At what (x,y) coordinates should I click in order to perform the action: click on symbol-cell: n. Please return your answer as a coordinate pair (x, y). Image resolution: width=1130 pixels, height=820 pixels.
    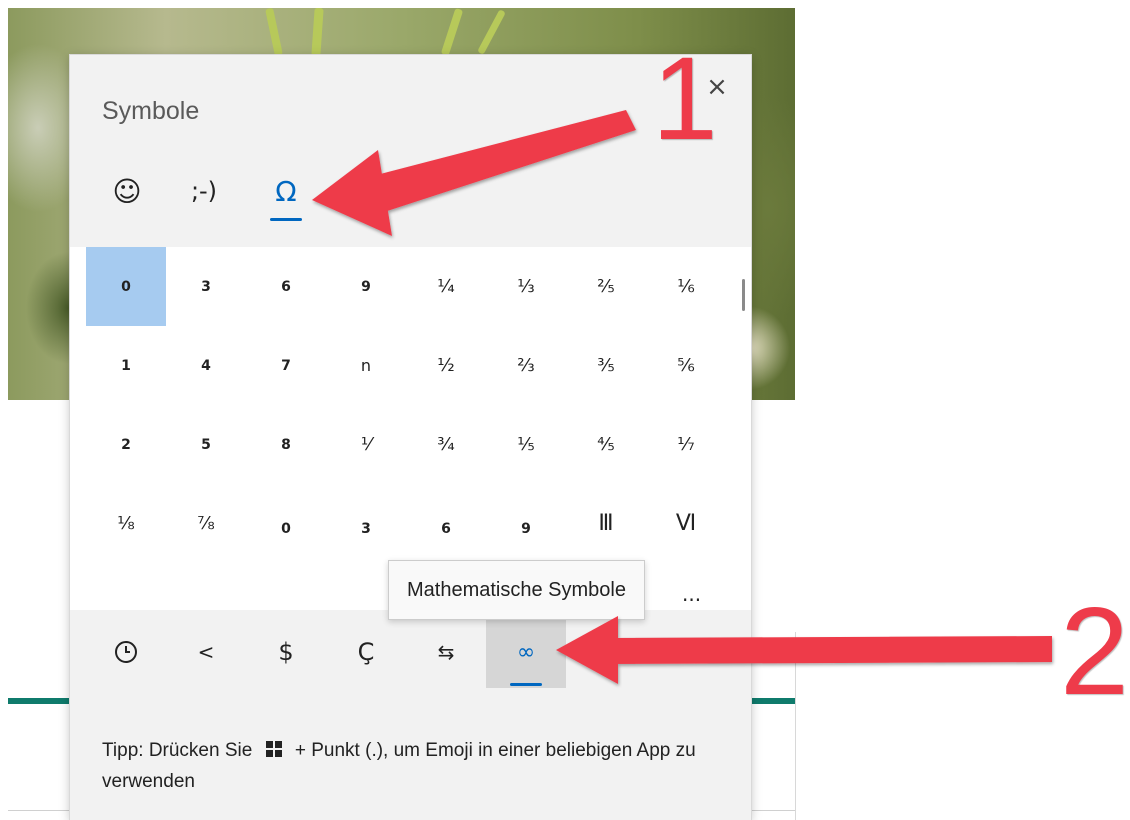
    Looking at the image, I should click on (366, 365).